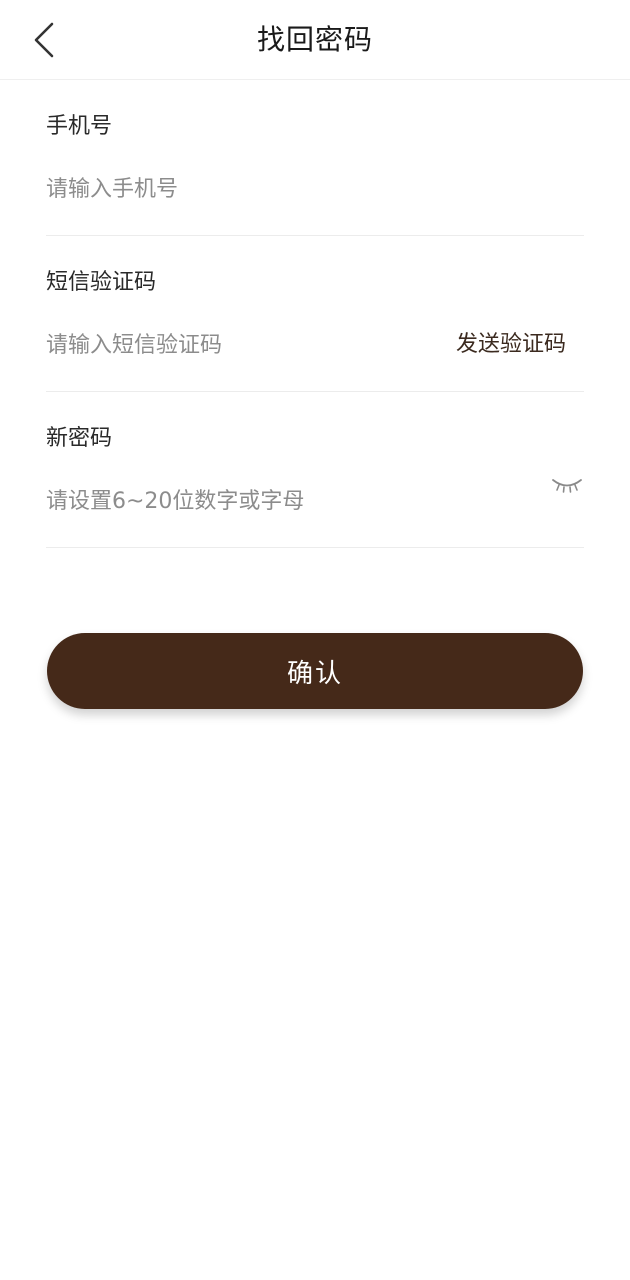  What do you see at coordinates (511, 345) in the screenshot?
I see `send-code-button: 发送验证码` at bounding box center [511, 345].